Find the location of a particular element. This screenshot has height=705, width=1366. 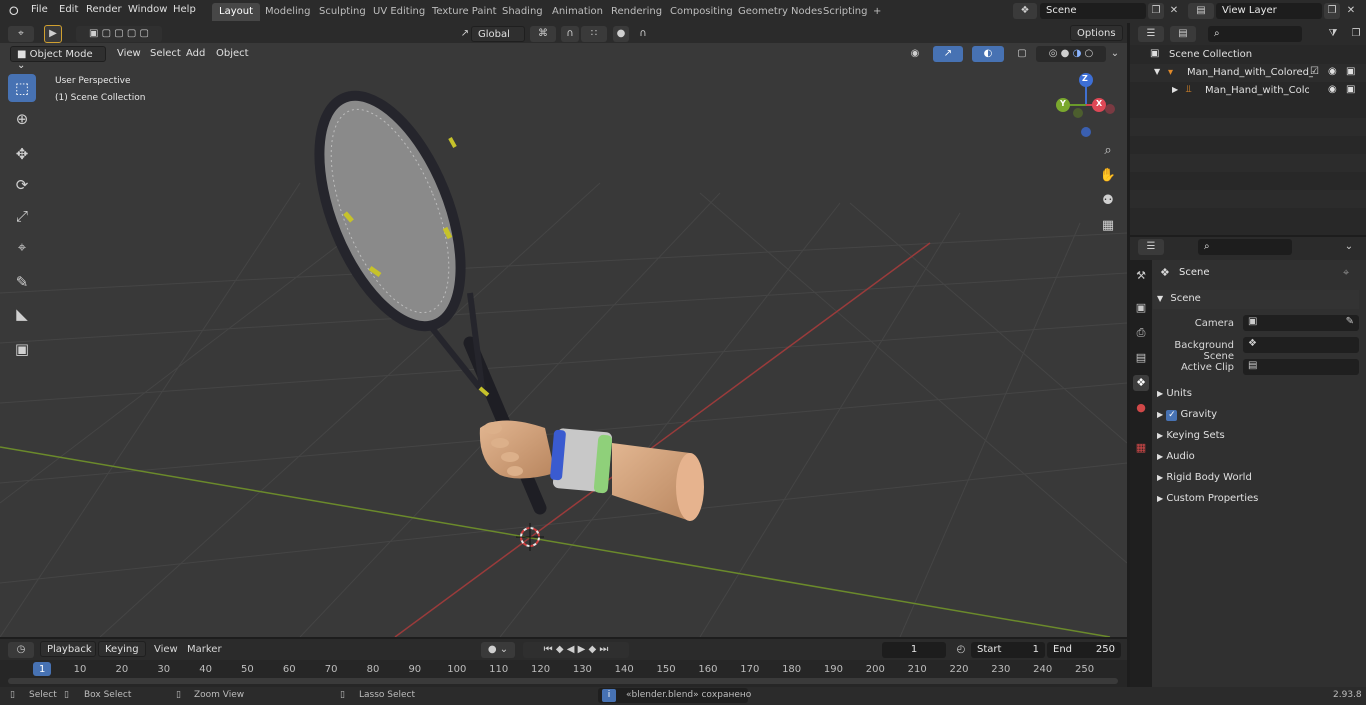

view-layer-icon: ▤ is located at coordinates (1201, 11).